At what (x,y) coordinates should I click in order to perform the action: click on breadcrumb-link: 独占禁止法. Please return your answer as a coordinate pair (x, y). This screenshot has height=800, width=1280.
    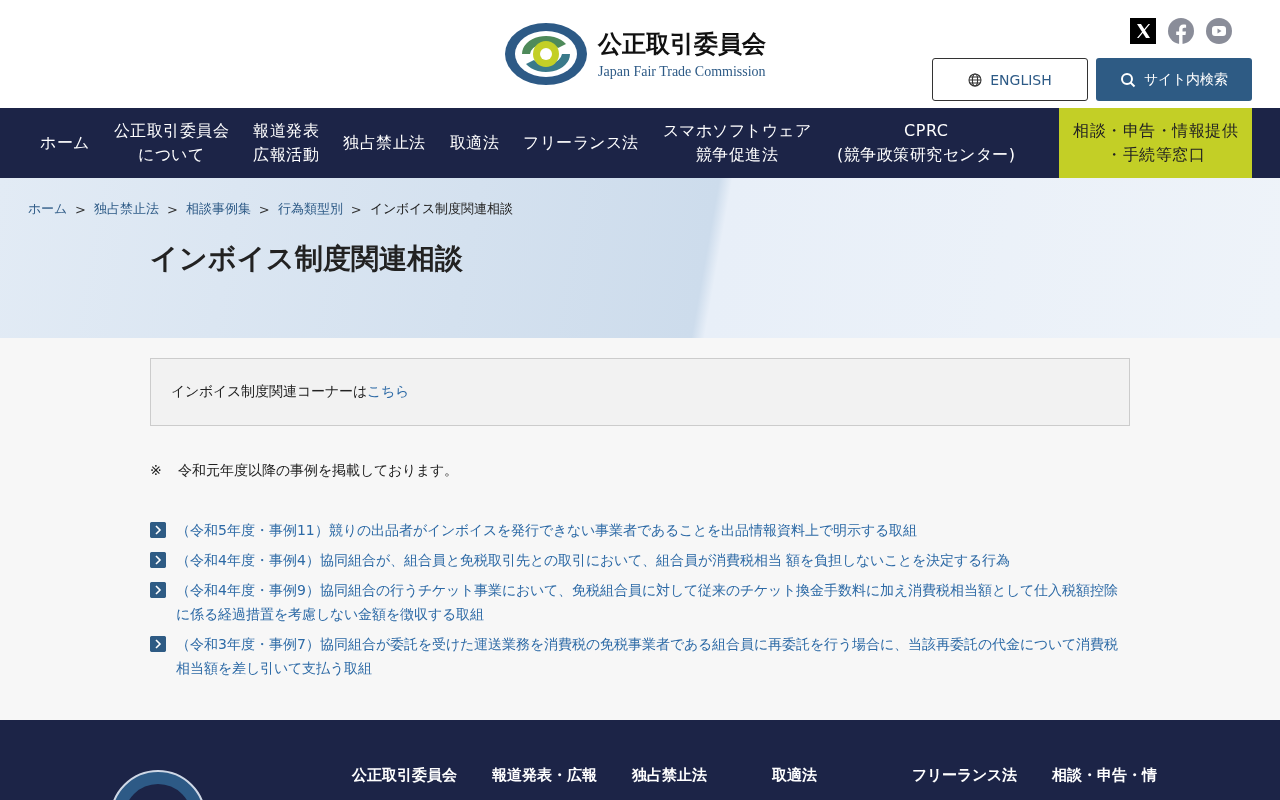
    Looking at the image, I should click on (126, 209).